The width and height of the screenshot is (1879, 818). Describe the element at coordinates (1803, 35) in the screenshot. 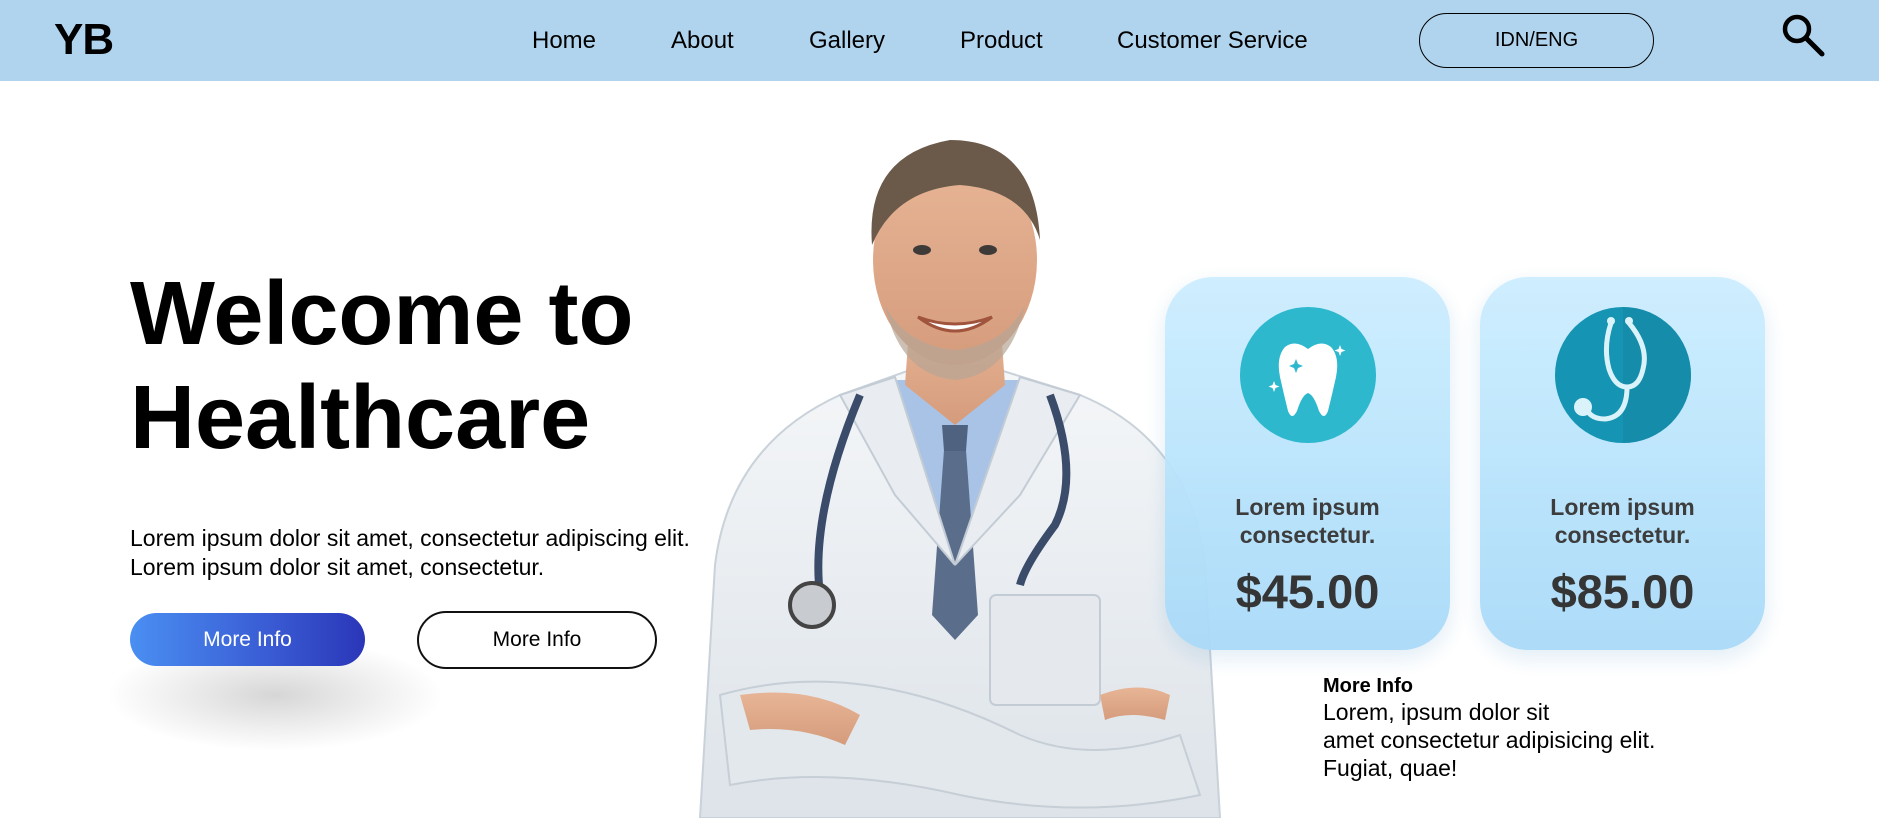

I see `search-icon` at that location.